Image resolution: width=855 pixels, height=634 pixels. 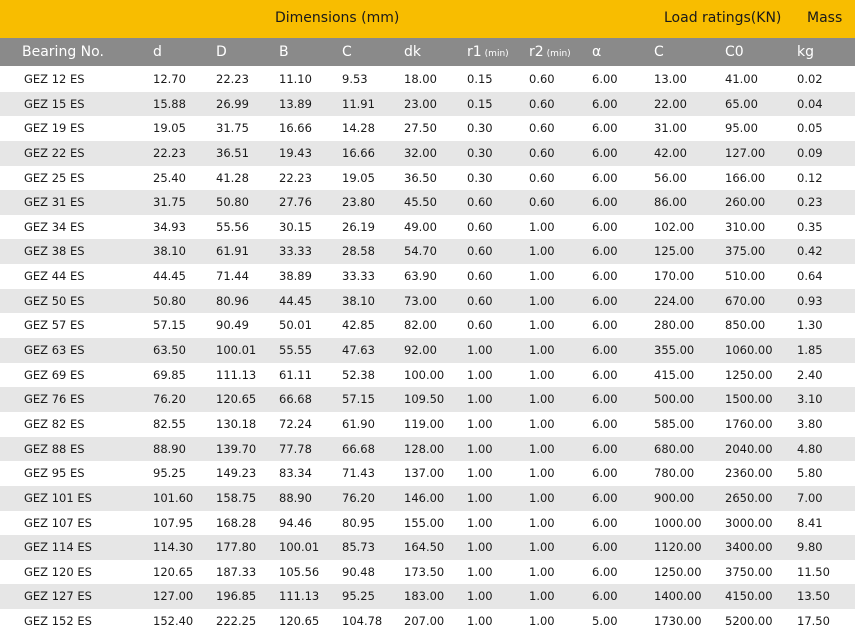 What do you see at coordinates (54, 300) in the screenshot?
I see `cell-bearing-no: GEZ 50 ES` at bounding box center [54, 300].